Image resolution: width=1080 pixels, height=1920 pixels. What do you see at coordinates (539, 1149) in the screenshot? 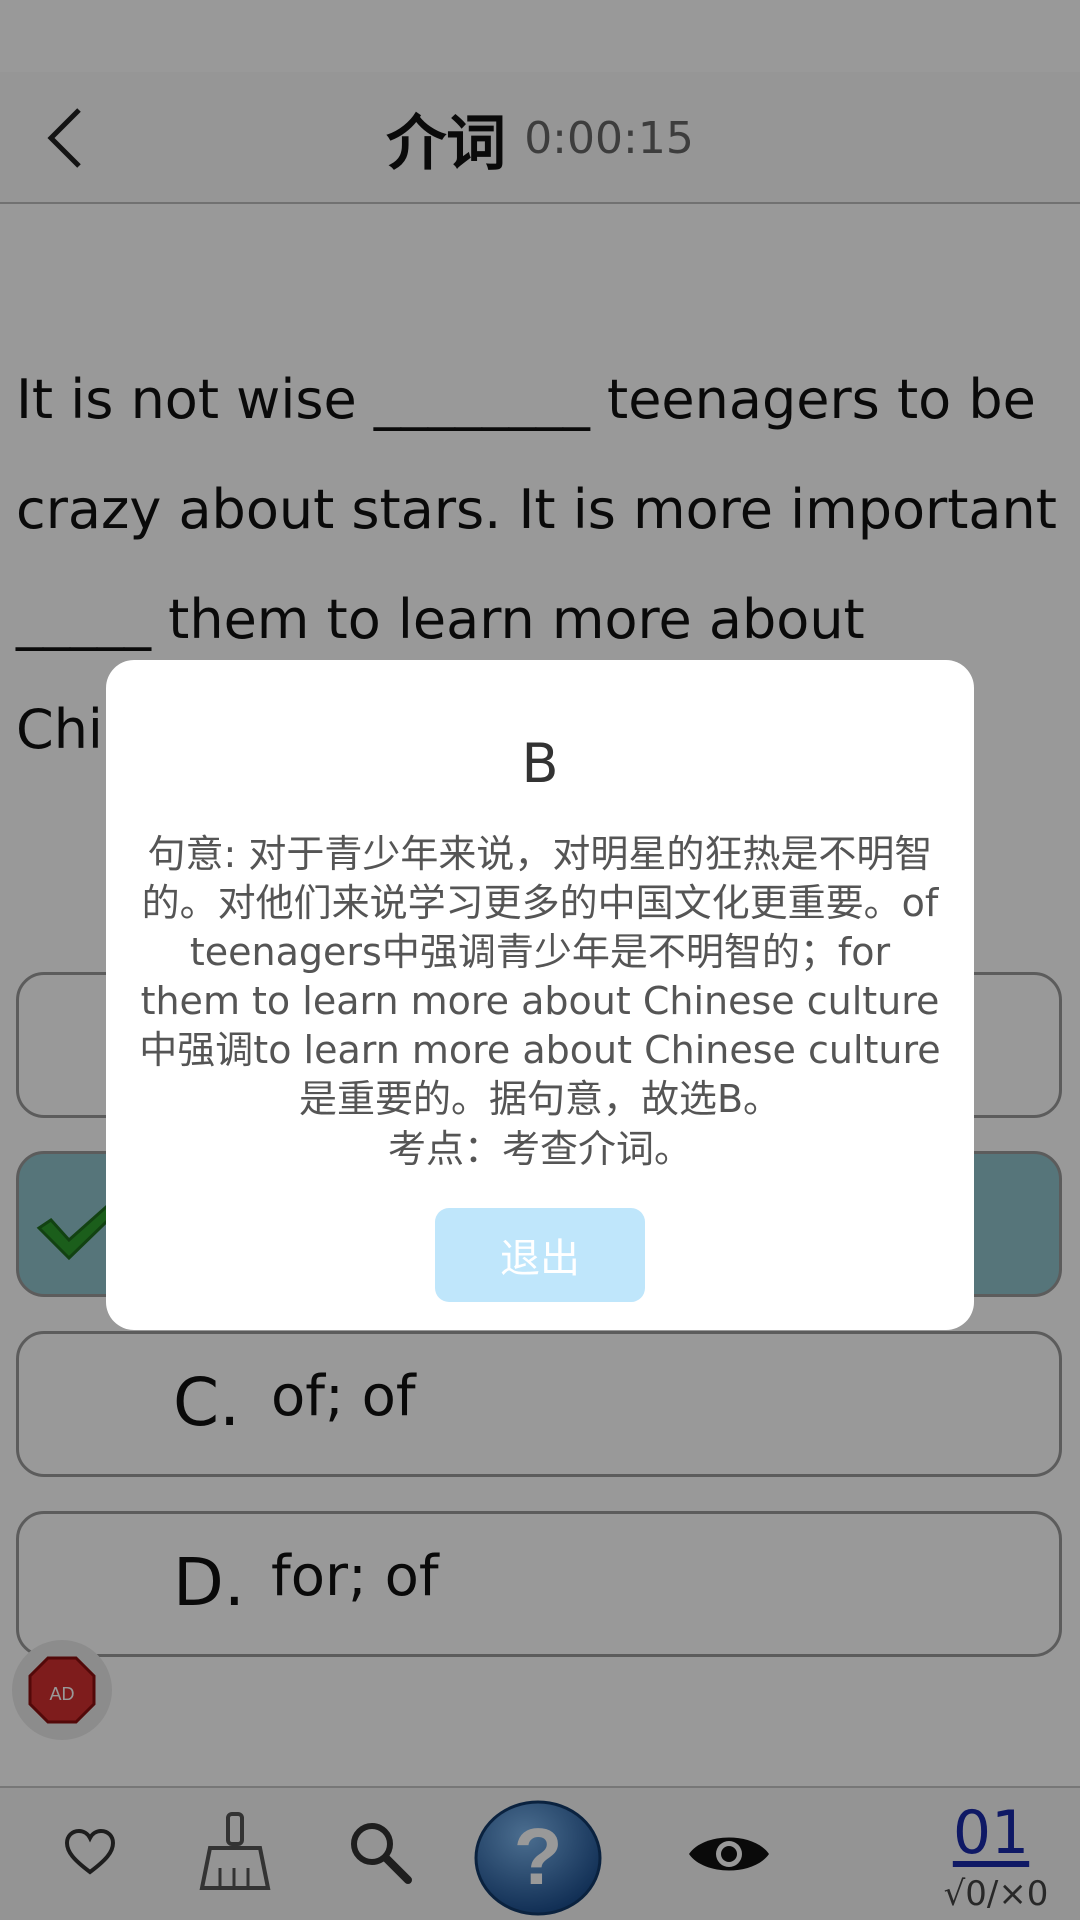
I see `test-point-text: 考点：考查介词。` at bounding box center [539, 1149].